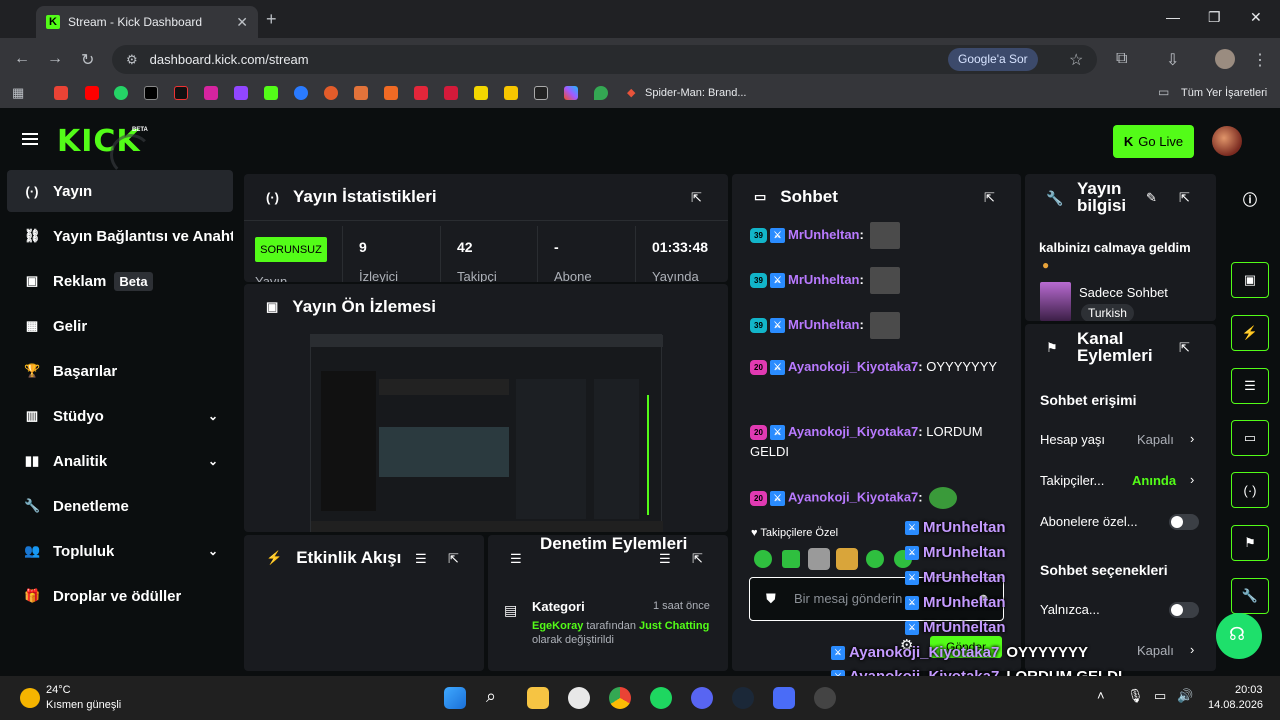 The width and height of the screenshot is (1280, 720). What do you see at coordinates (120, 416) in the screenshot?
I see `sidebar-item-5: ▥ Stüdyo ⌄` at bounding box center [120, 416].